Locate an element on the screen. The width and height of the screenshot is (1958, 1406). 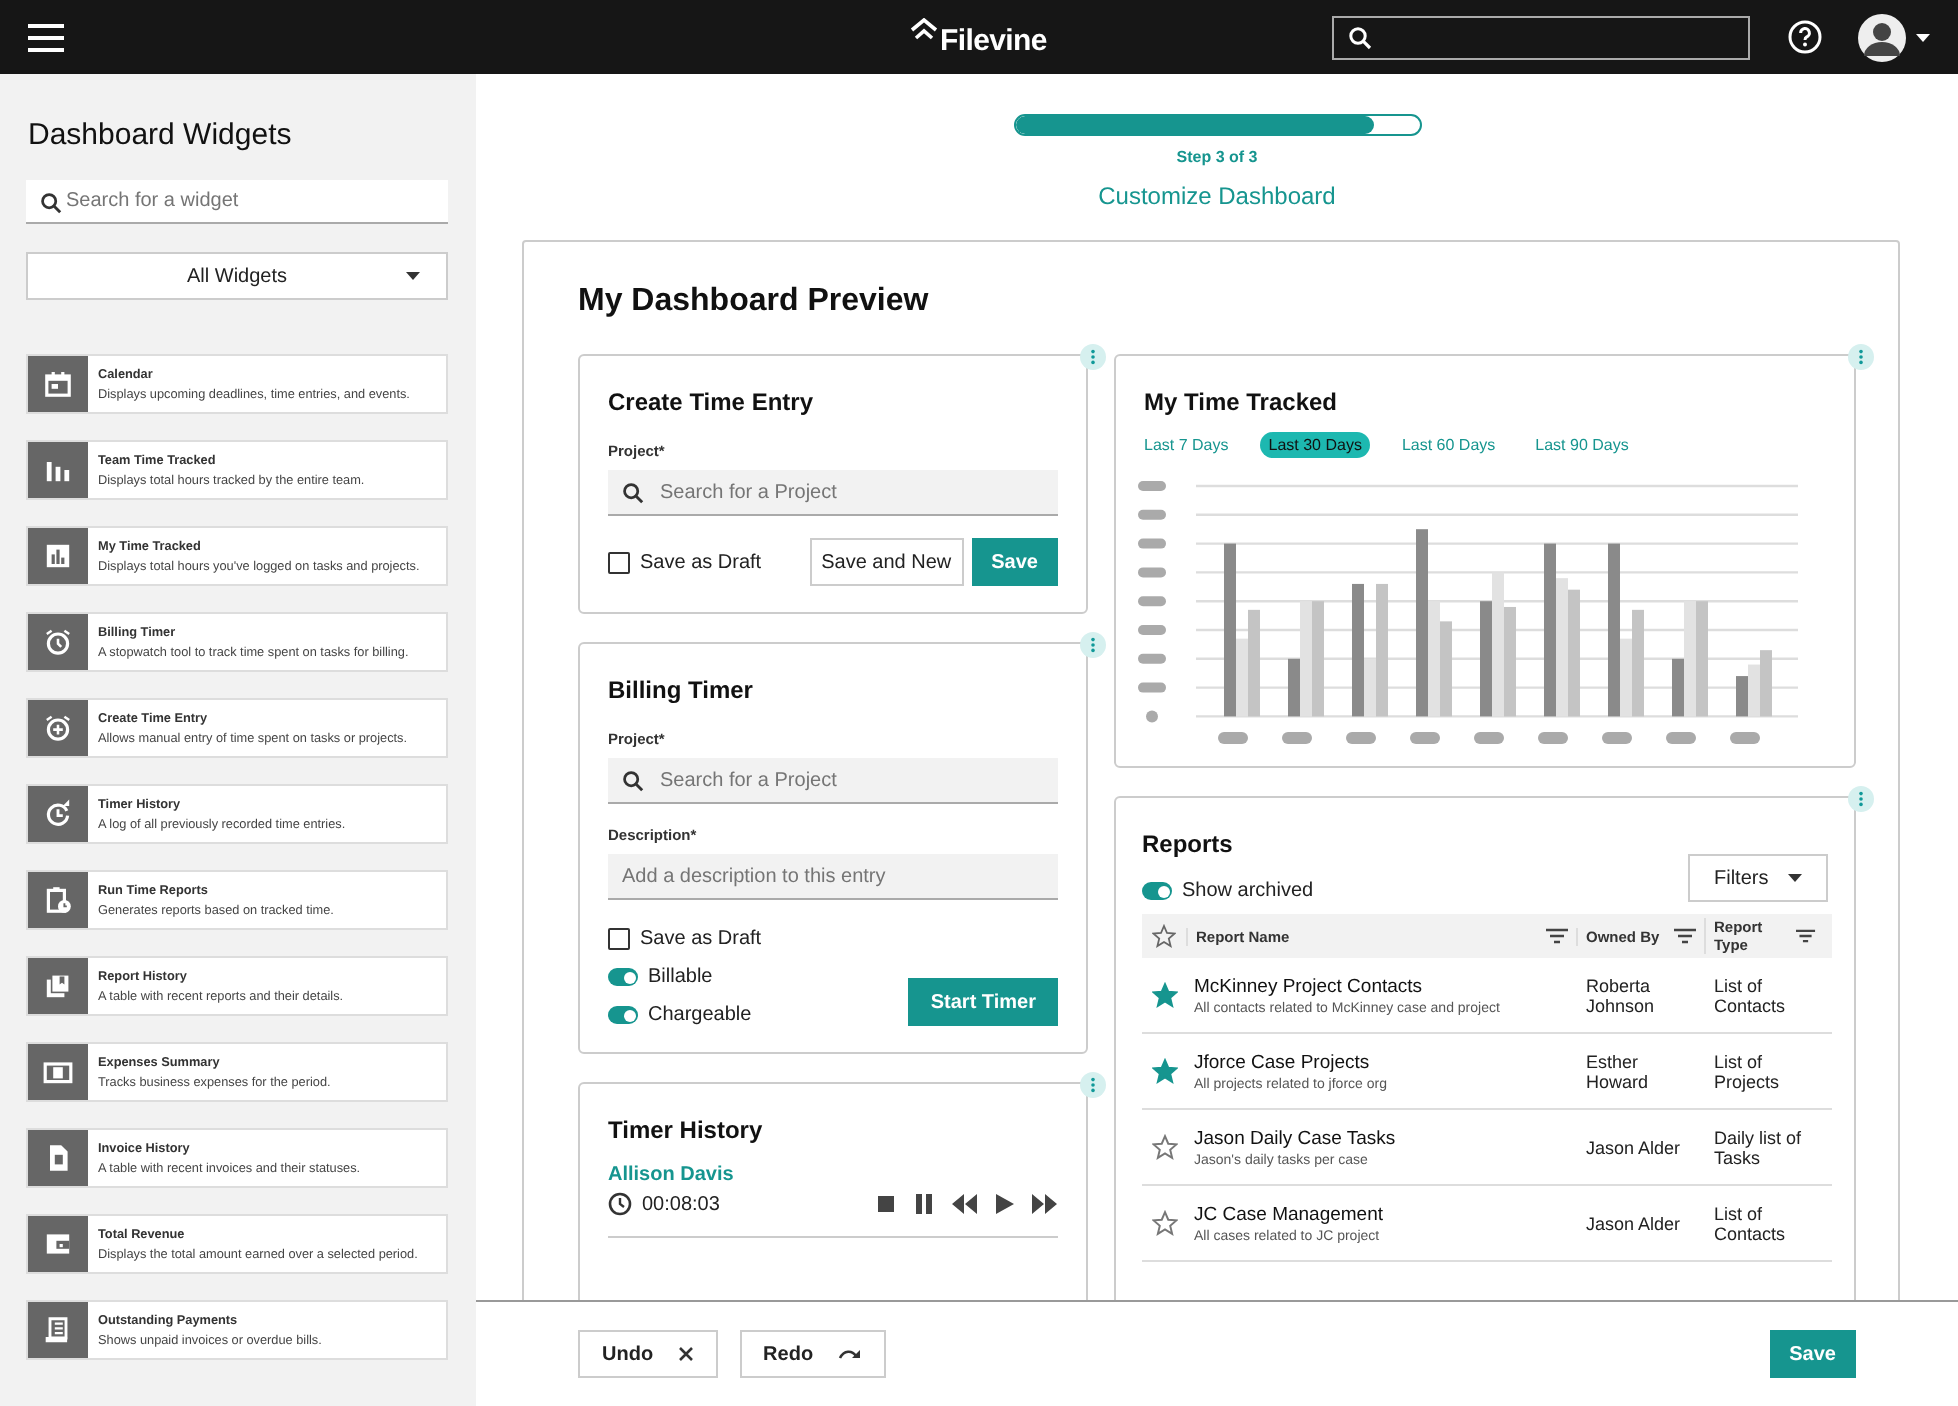
person-link: Allison Davis is located at coordinates (833, 1175).